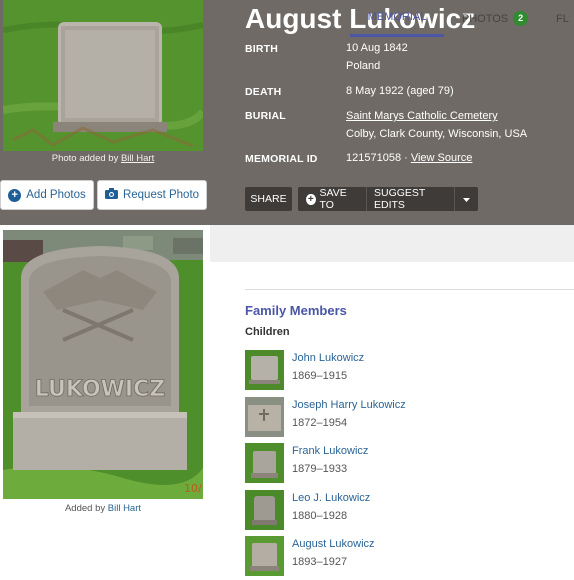 The height and width of the screenshot is (580, 574). Describe the element at coordinates (437, 134) in the screenshot. I see `burial-location: Colby, Clark County, Wisconsin, USA` at that location.